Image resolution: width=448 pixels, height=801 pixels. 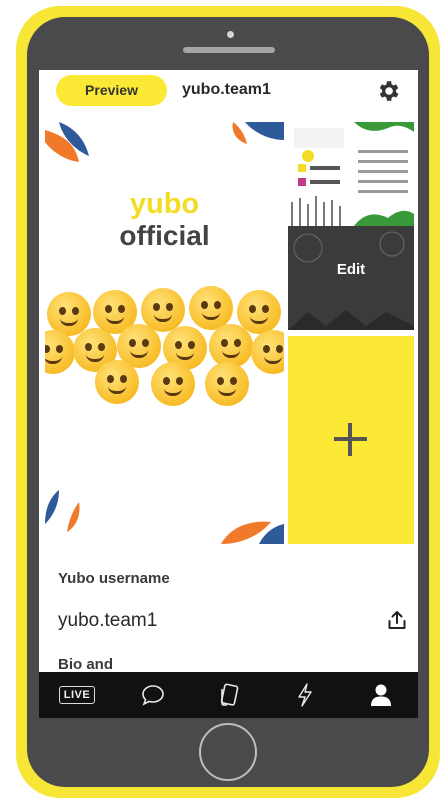 I want to click on thumbnail-image, so click(x=351, y=174).